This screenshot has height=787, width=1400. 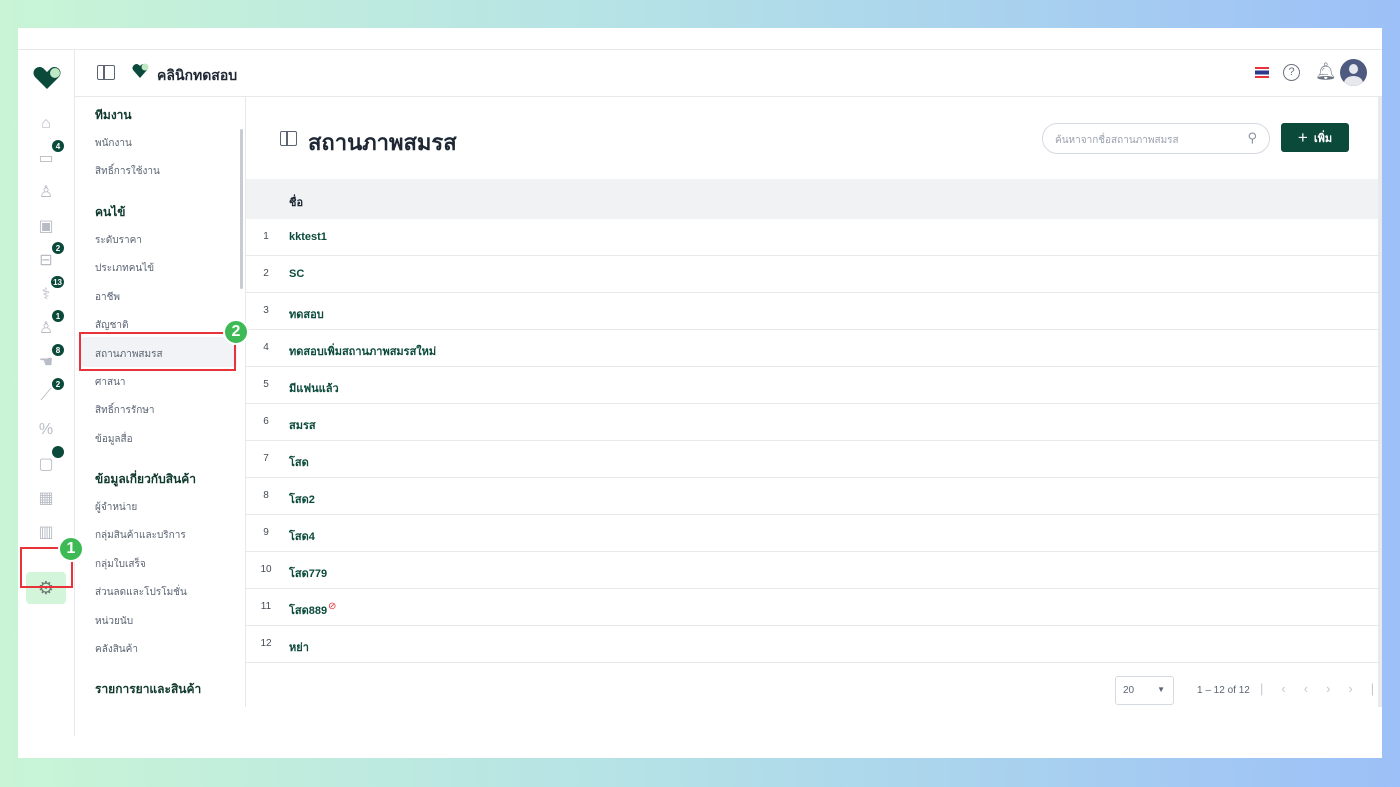 I want to click on next-page-icon: ›, so click(x=1337, y=688).